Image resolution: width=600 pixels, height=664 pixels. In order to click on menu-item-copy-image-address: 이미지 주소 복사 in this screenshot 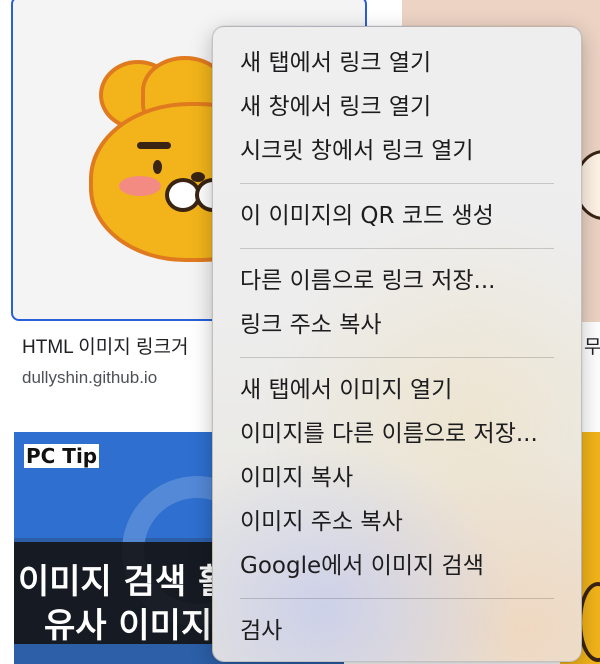, I will do `click(397, 522)`.